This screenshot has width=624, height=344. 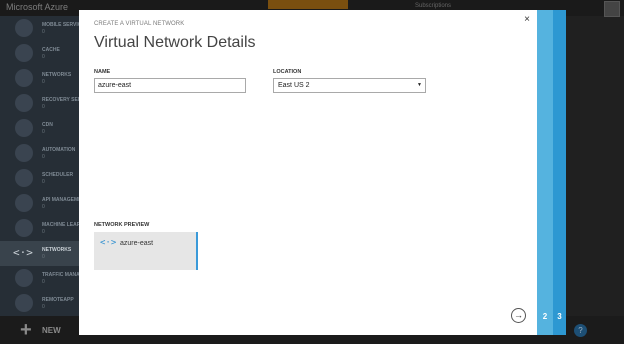 What do you see at coordinates (122, 225) in the screenshot?
I see `network-preview-label: NETWORK PREVIEW` at bounding box center [122, 225].